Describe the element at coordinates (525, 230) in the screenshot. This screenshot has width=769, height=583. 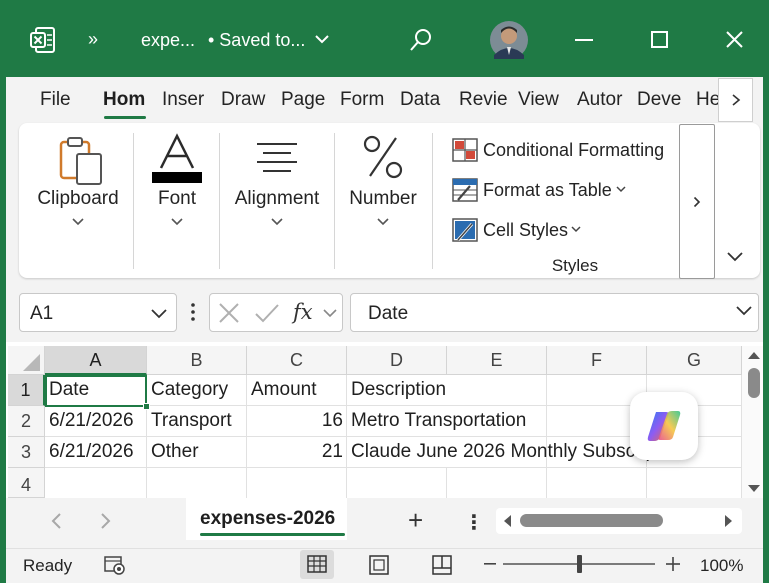
I see `cell-styles-button: Cell Styles` at that location.